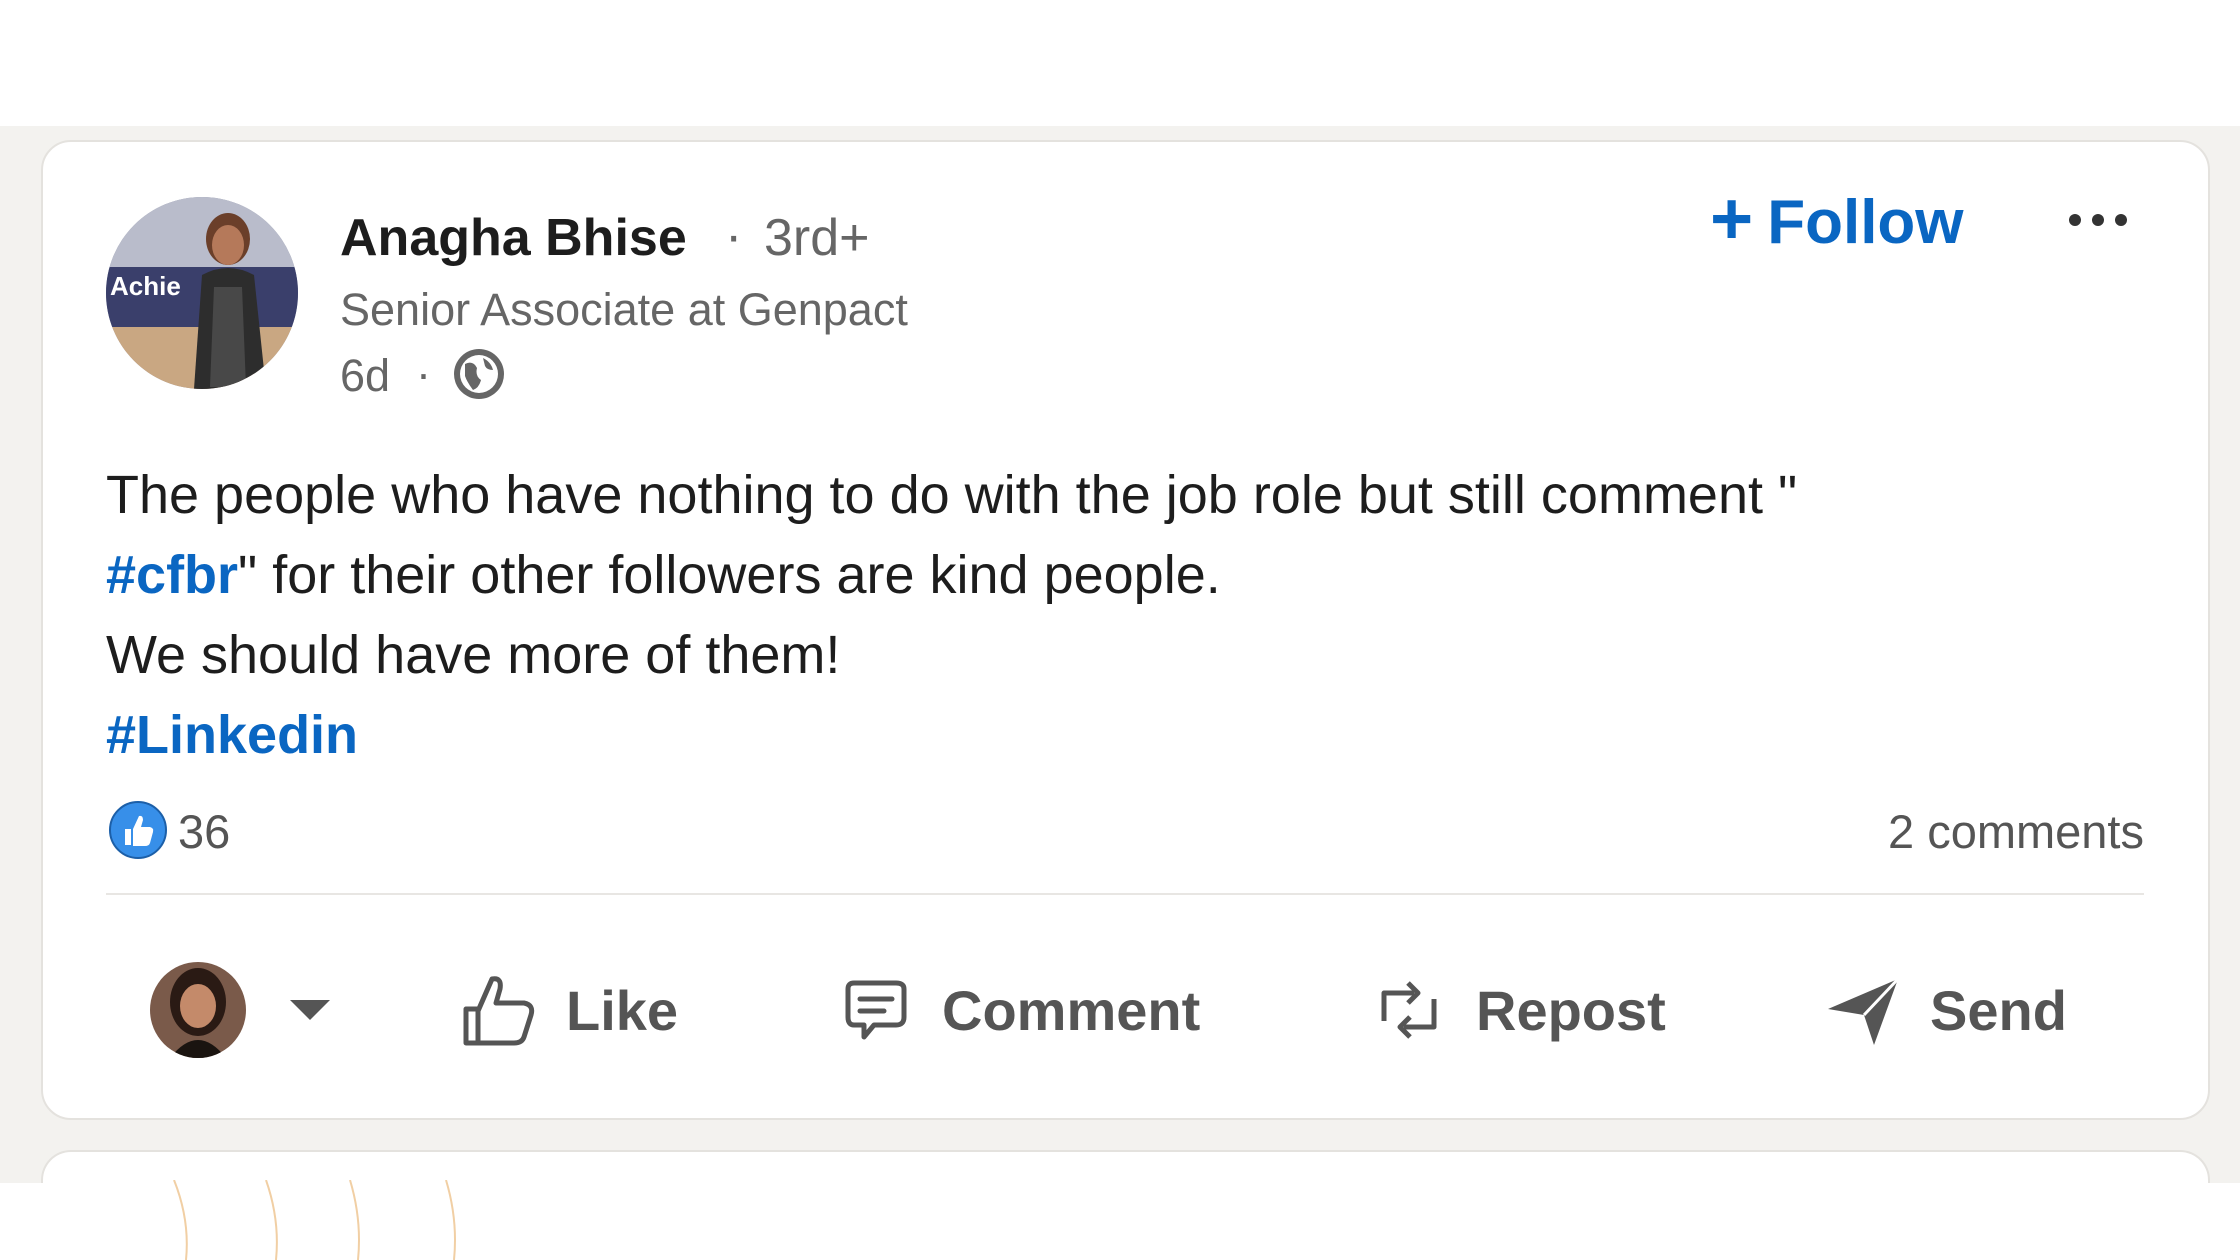 Image resolution: width=2240 pixels, height=1260 pixels. I want to click on hashtag-link: #Linkedin, so click(232, 735).